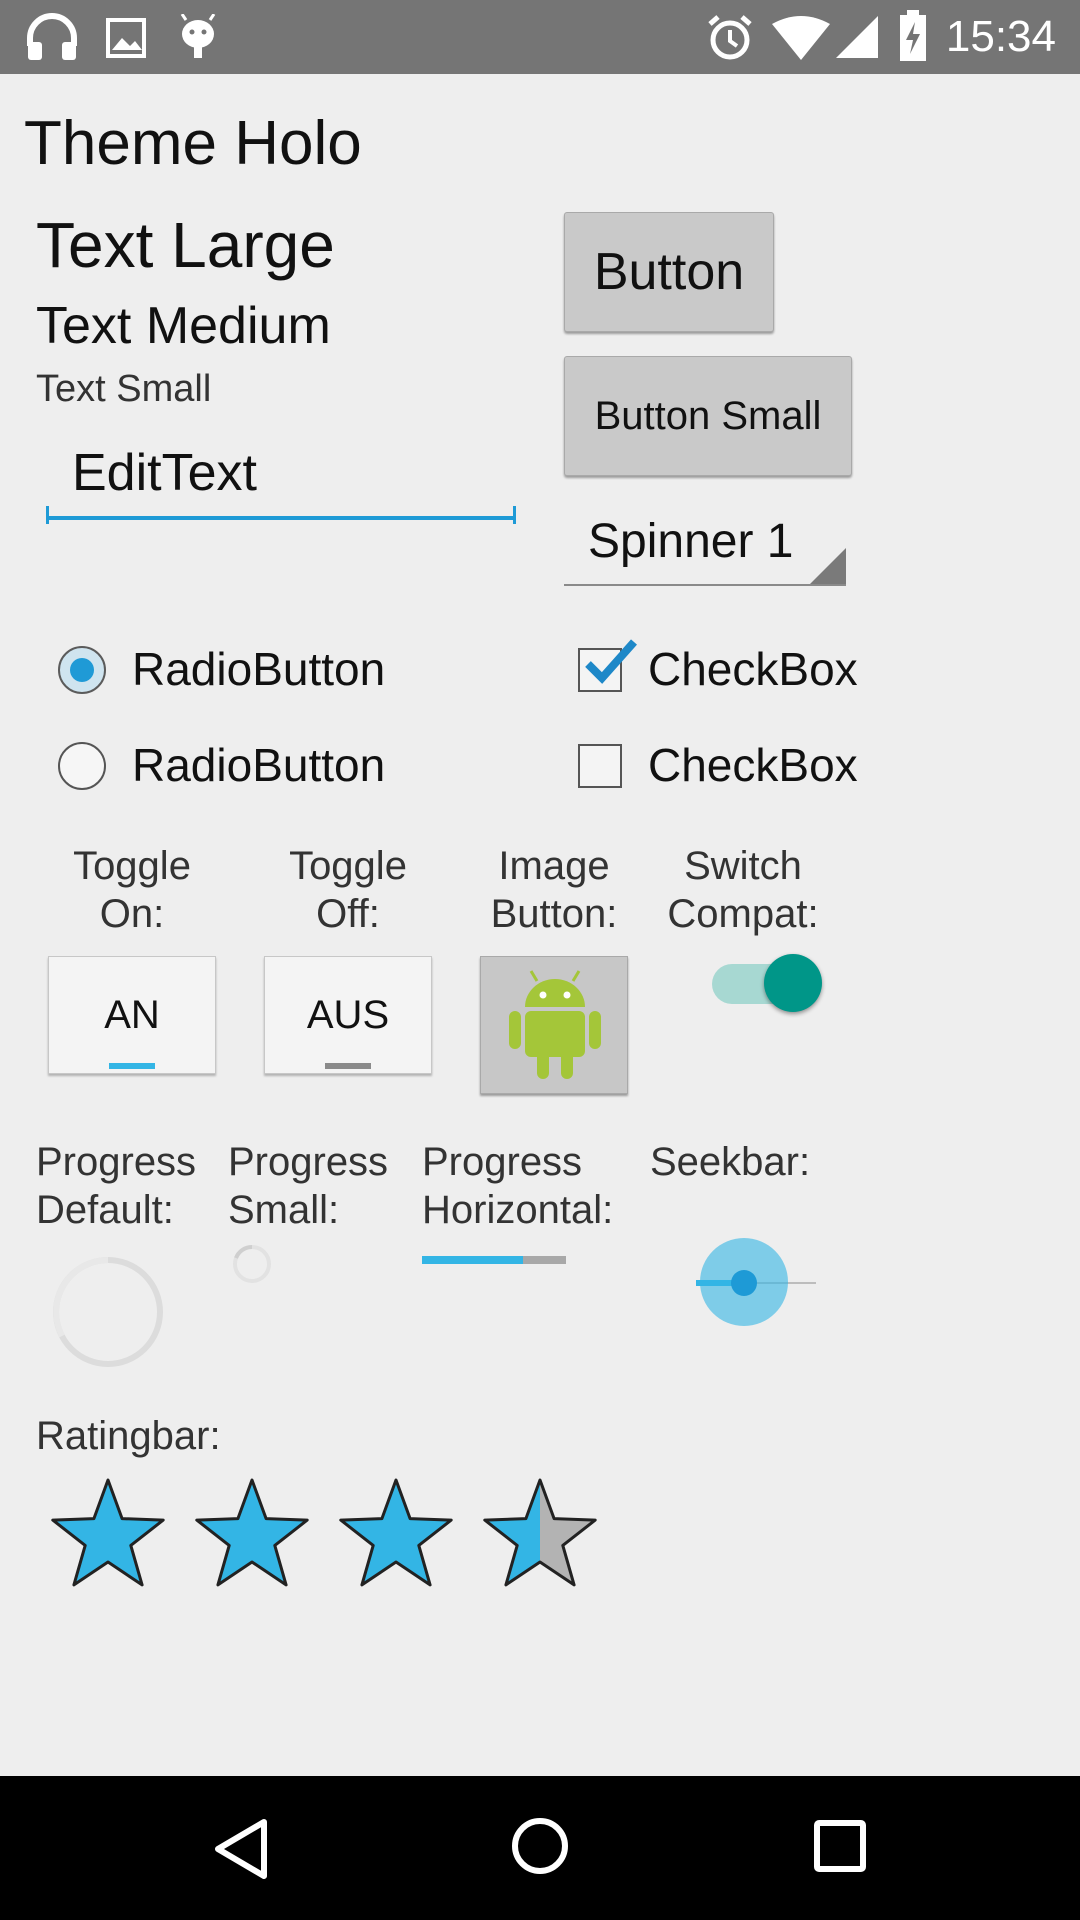 This screenshot has height=1920, width=1080. What do you see at coordinates (284, 1210) in the screenshot?
I see `progress-small-caption-line-2: Small:` at bounding box center [284, 1210].